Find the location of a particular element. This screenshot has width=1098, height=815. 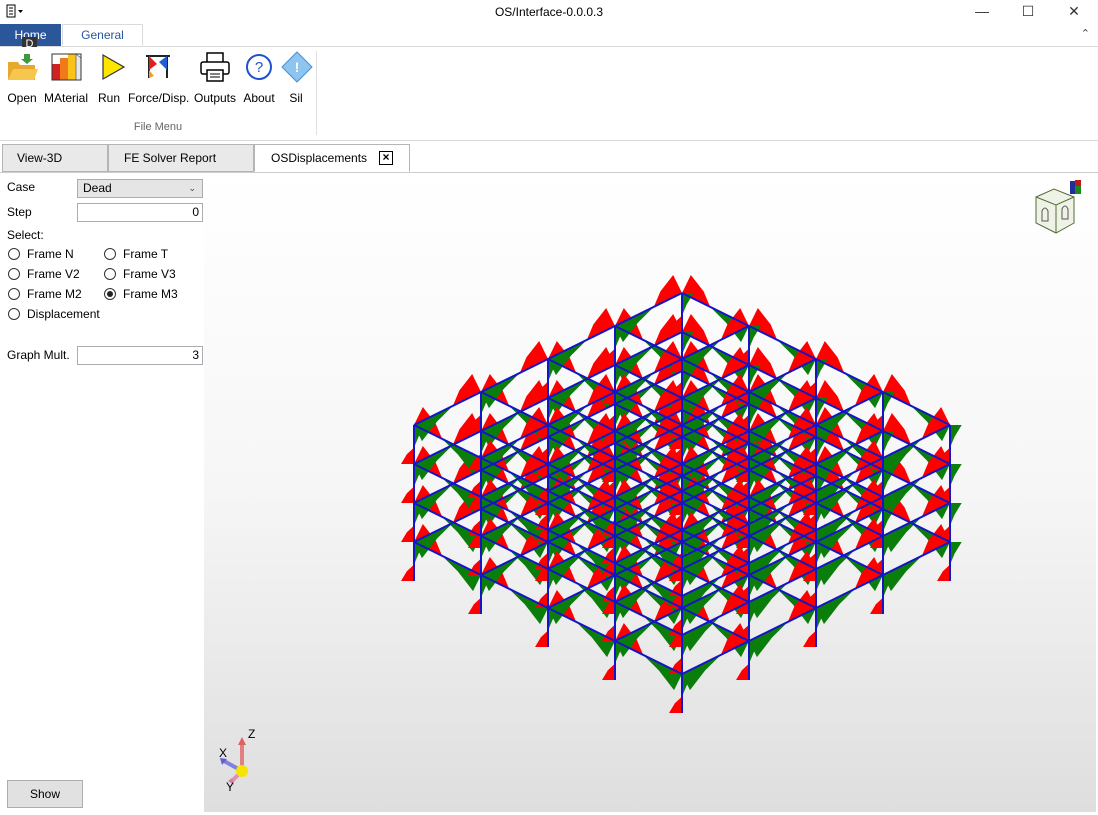

radio-frame-m2: Frame M2 is located at coordinates (45, 294).